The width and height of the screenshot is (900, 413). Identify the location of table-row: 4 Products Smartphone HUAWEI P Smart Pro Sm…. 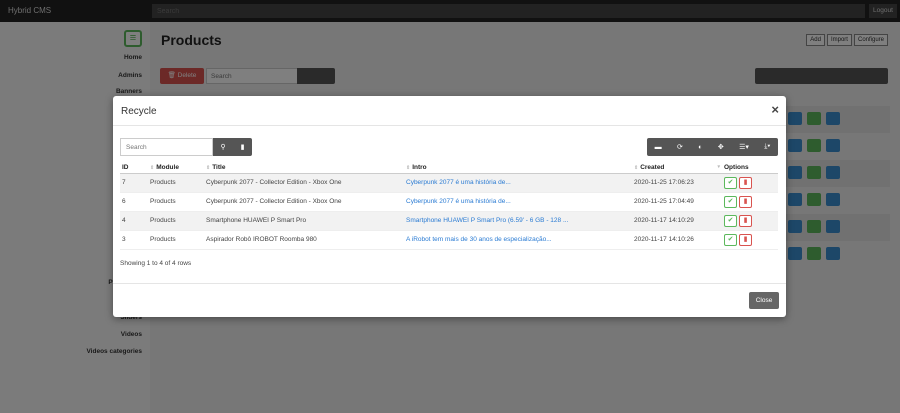
(449, 221).